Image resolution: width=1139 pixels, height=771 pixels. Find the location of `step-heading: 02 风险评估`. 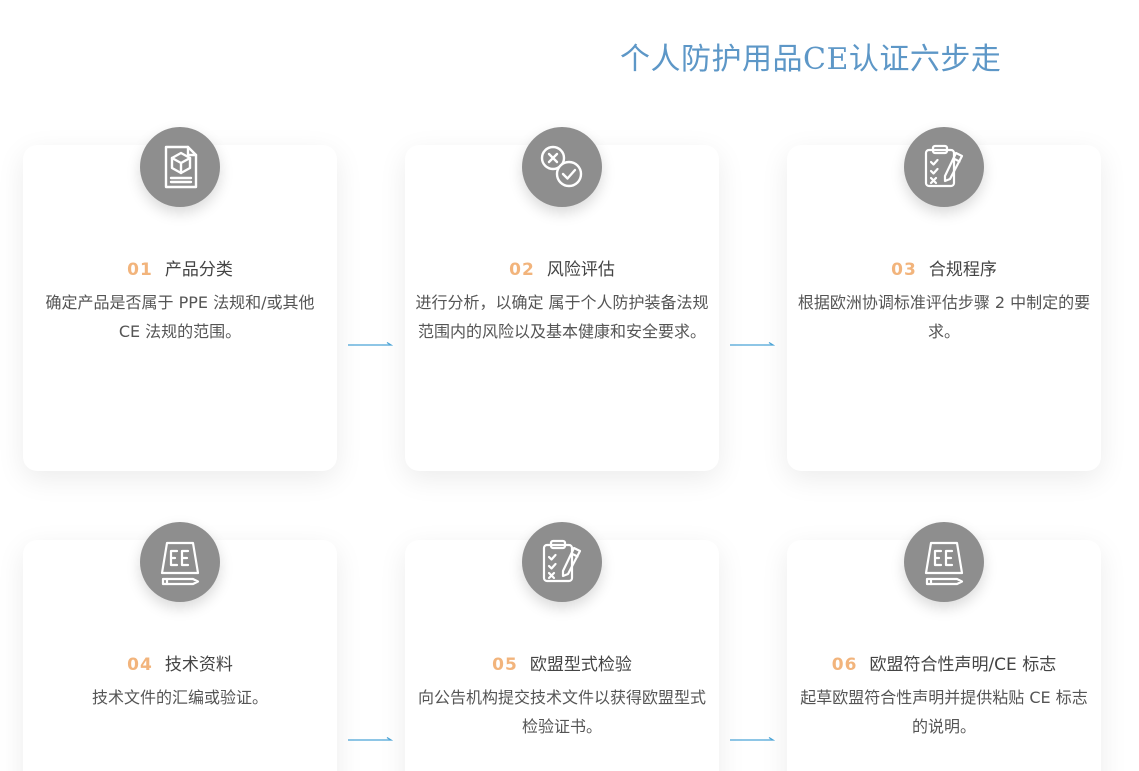

step-heading: 02 风险评估 is located at coordinates (562, 267).